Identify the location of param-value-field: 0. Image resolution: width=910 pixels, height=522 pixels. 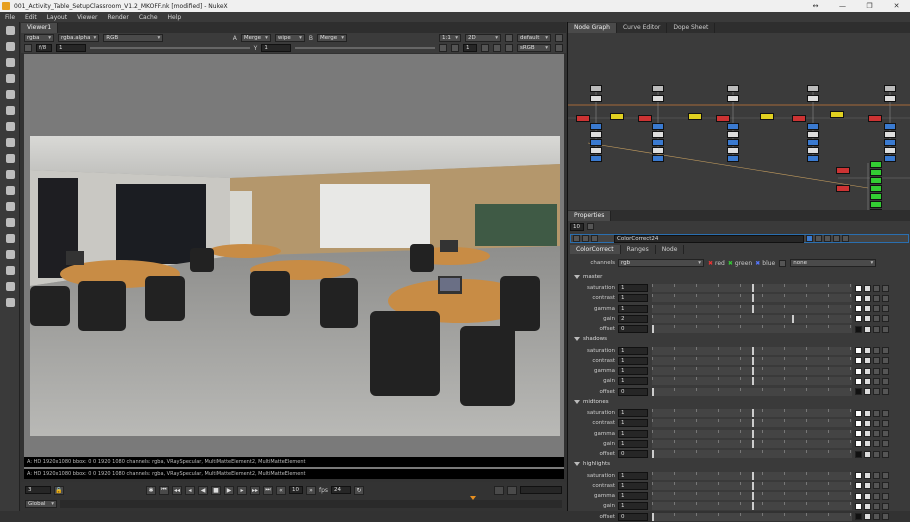
(633, 454).